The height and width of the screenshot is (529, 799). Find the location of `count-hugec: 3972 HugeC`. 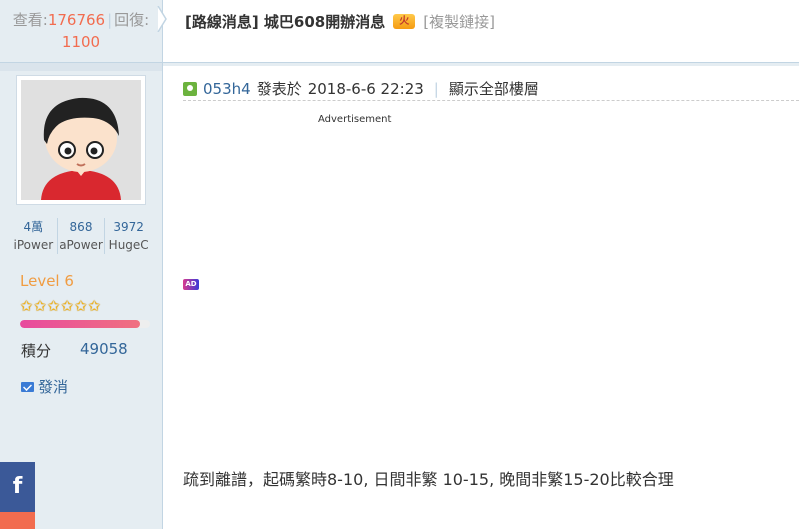

count-hugec: 3972 HugeC is located at coordinates (128, 236).